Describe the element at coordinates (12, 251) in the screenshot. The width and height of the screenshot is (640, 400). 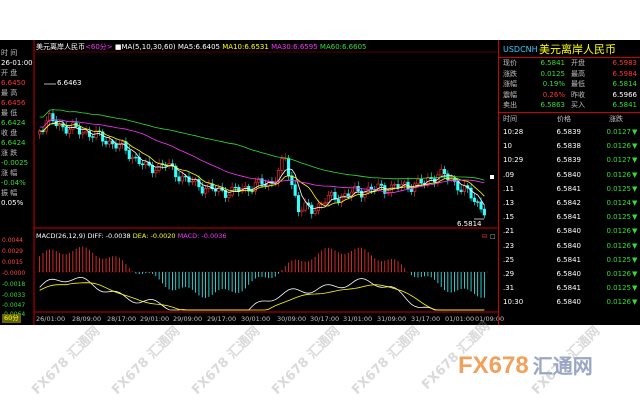
I see `macd-ytick: 0.0029` at that location.